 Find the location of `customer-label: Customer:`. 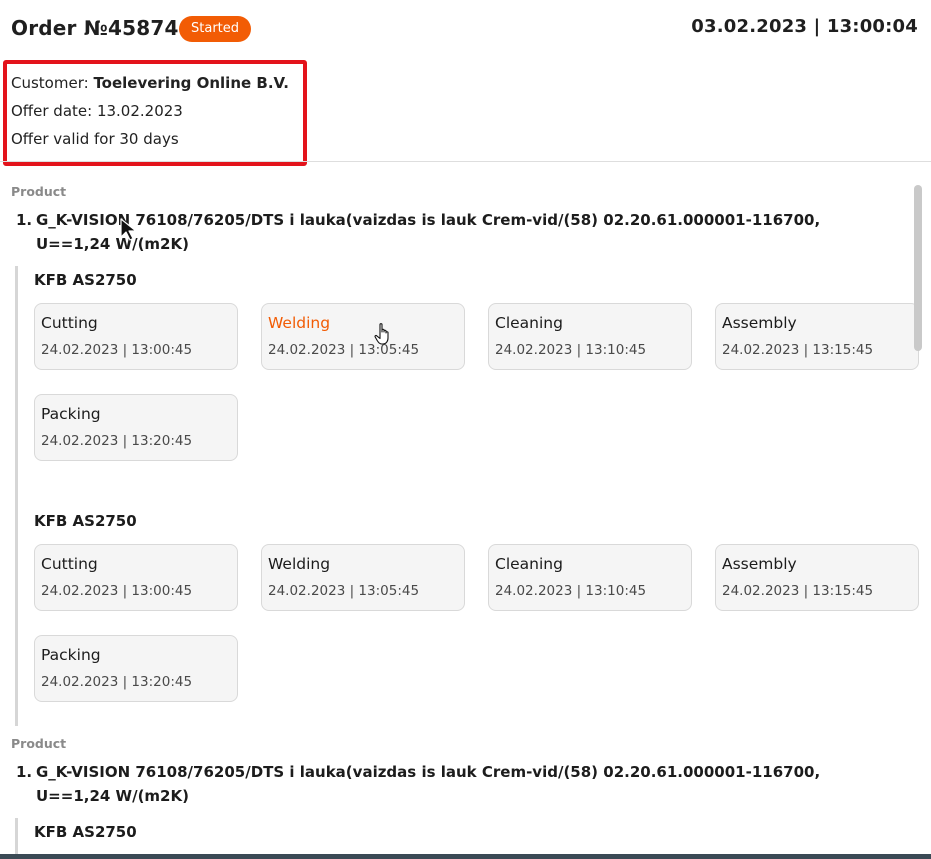

customer-label: Customer: is located at coordinates (50, 83).